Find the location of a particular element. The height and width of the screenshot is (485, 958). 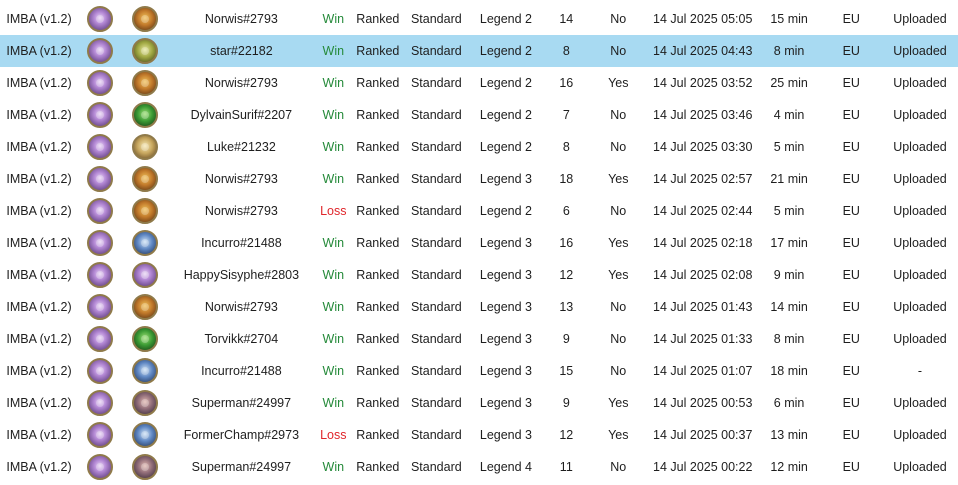

date-cell: 14 Jul 2025 02:18 is located at coordinates (703, 243).